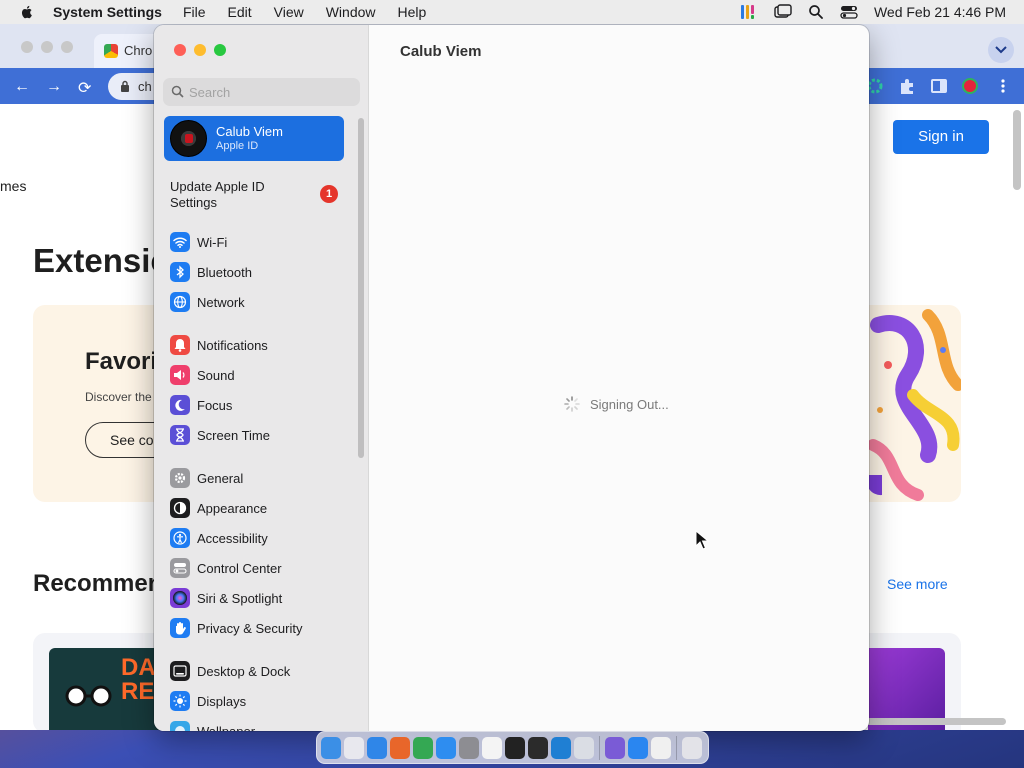 The image size is (1024, 768). What do you see at coordinates (469, 747) in the screenshot?
I see `settings-icon` at bounding box center [469, 747].